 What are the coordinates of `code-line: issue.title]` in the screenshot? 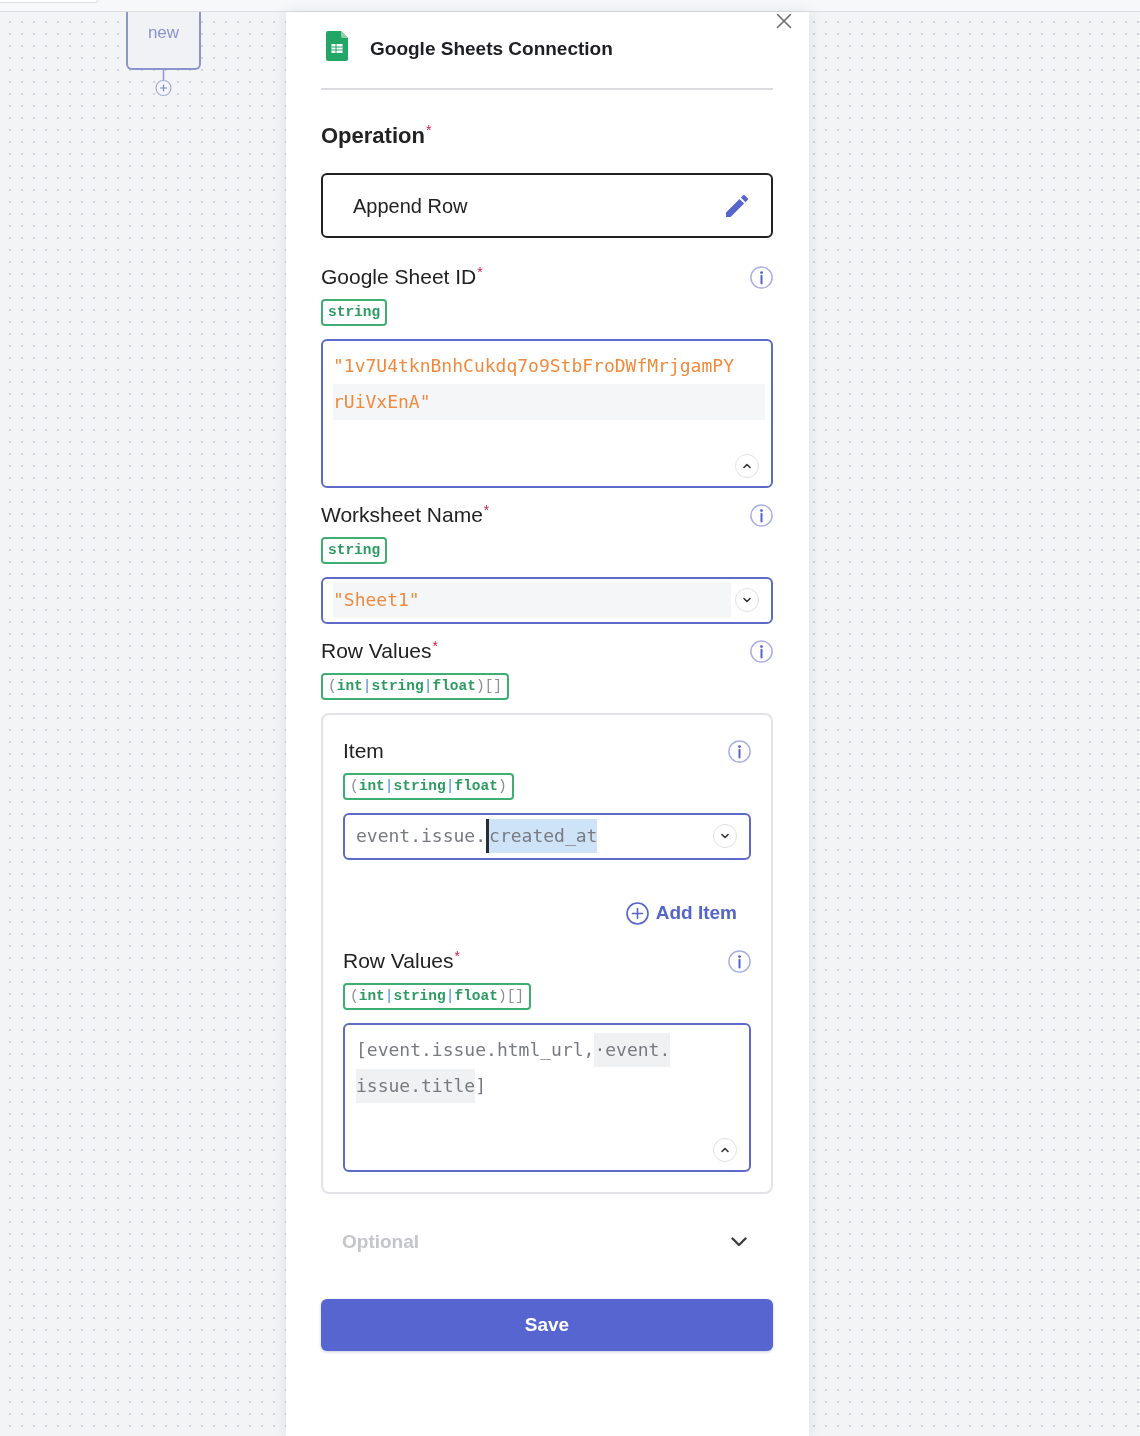 It's located at (549, 1086).